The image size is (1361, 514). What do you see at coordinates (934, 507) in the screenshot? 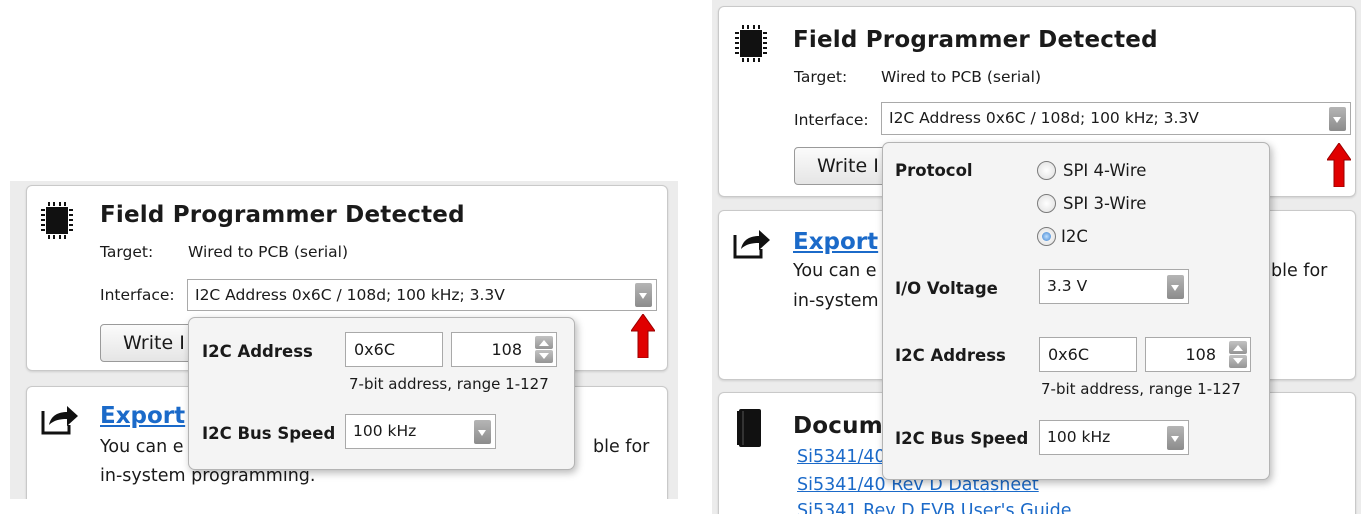
I see `doc-link-user-guide: Si5341 Rev D EVB User's Guide` at bounding box center [934, 507].